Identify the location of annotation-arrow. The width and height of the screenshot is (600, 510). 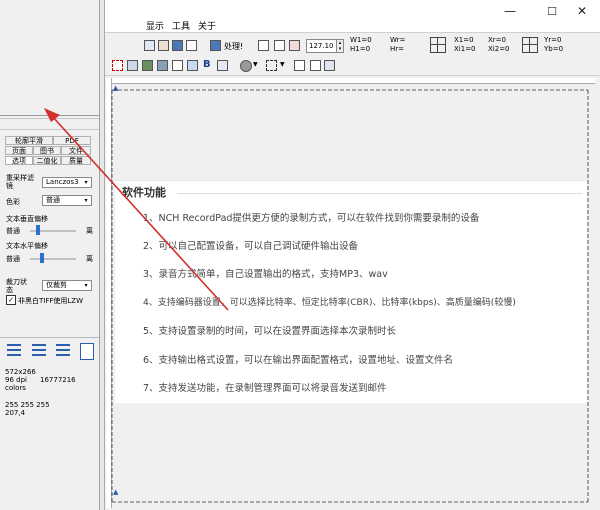
(136, 209).